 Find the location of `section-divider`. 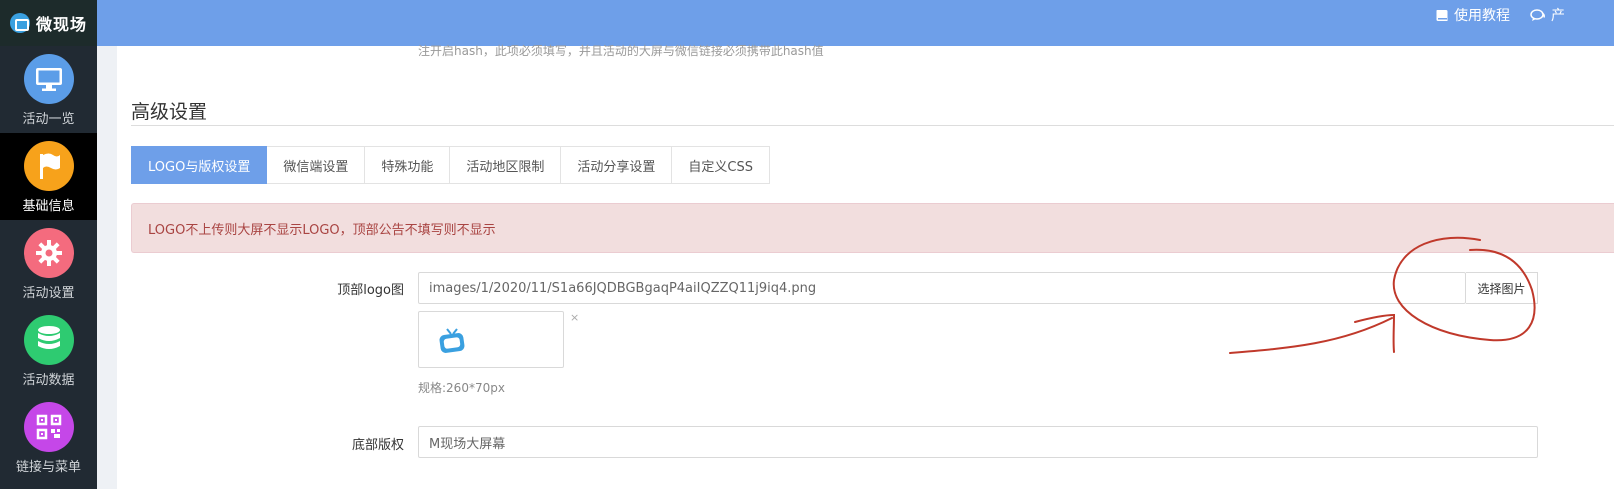

section-divider is located at coordinates (872, 125).